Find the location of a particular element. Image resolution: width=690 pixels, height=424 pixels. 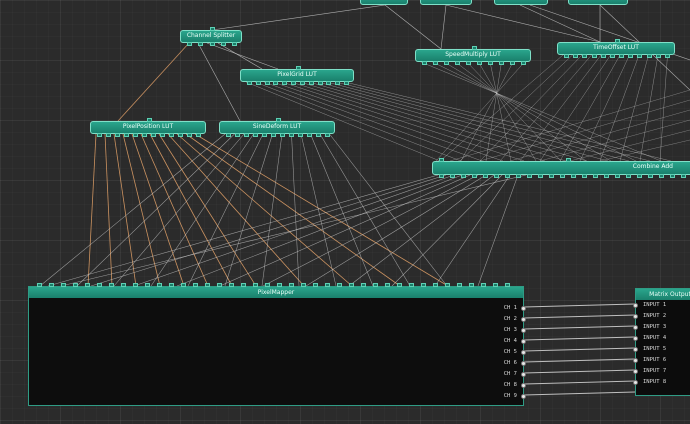

pixel-position-lut-node: PixelPosition LUT is located at coordinates (148, 127).